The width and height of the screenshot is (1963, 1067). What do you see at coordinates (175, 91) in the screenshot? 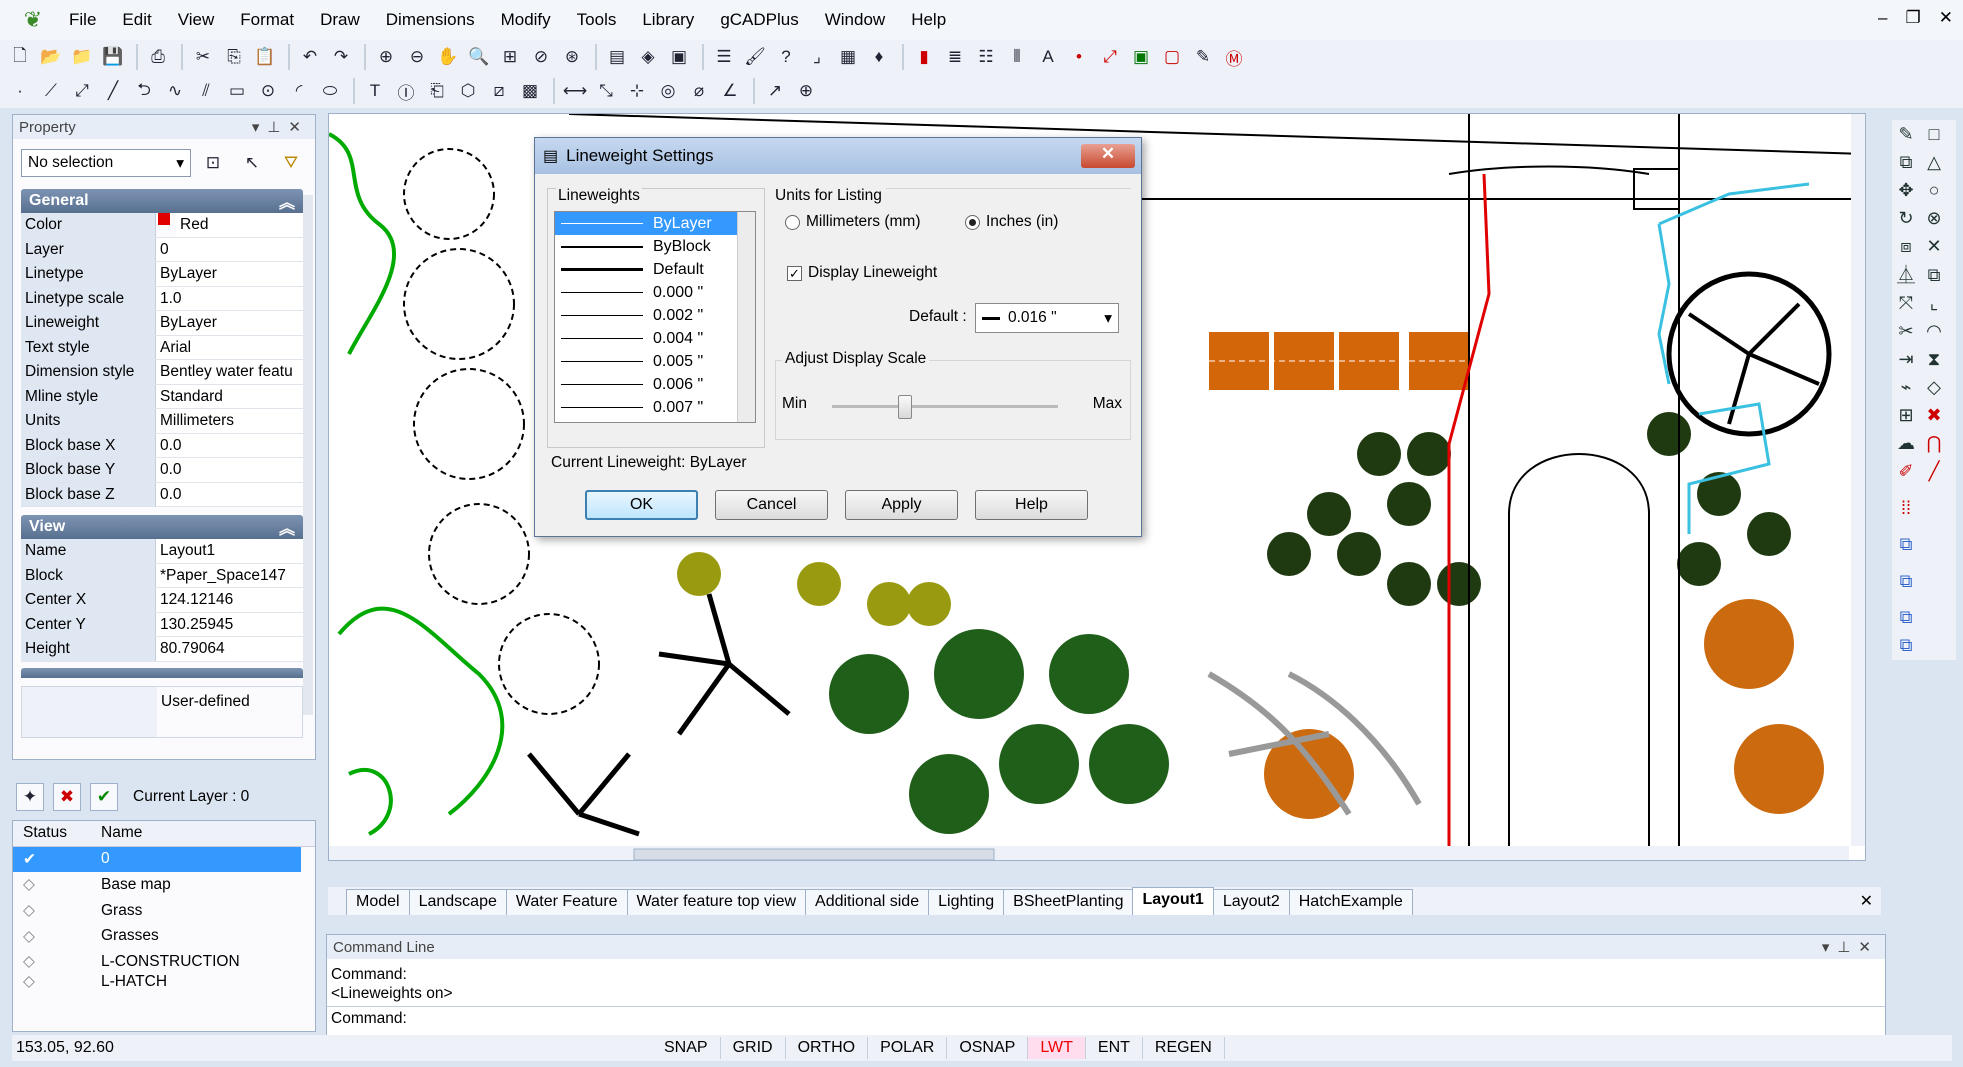
I see `spline-icon: ∿` at bounding box center [175, 91].